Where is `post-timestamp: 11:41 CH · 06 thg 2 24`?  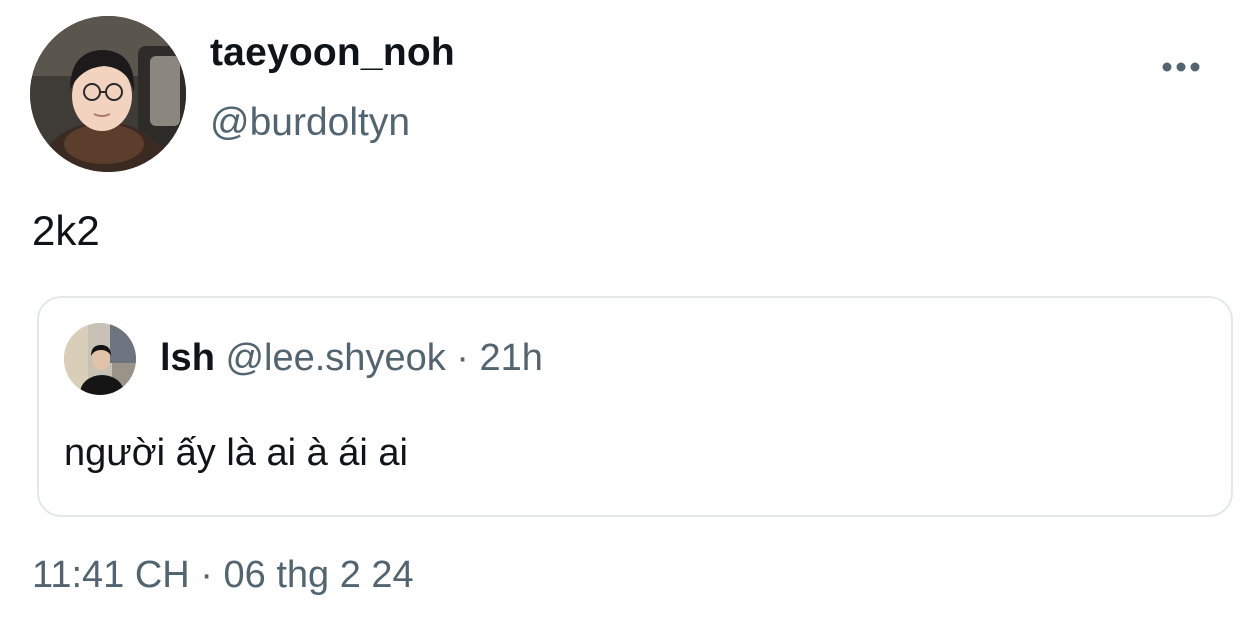
post-timestamp: 11:41 CH · 06 thg 2 24 is located at coordinates (223, 575).